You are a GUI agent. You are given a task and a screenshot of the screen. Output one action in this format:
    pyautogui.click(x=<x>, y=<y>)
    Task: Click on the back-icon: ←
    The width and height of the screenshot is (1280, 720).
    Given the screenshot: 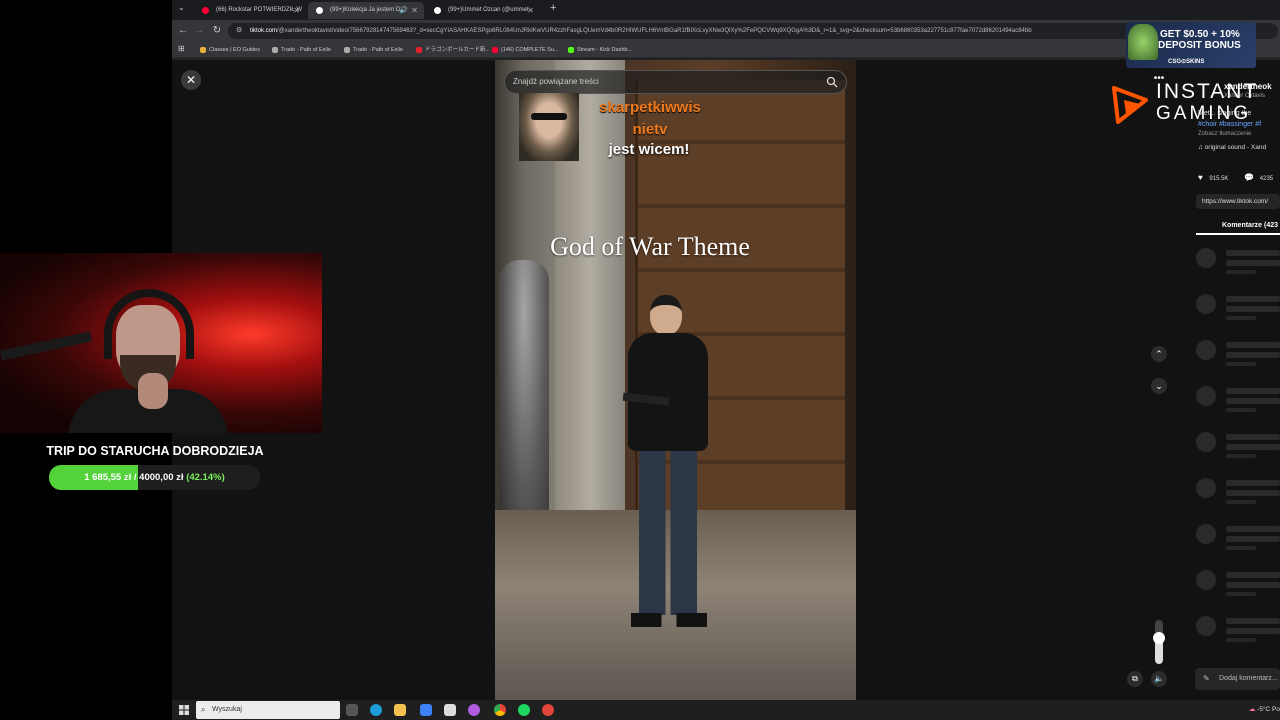 What is the action you would take?
    pyautogui.click(x=183, y=31)
    